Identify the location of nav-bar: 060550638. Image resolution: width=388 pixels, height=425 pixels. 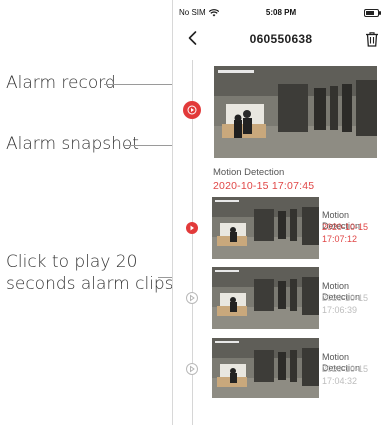
(280, 39).